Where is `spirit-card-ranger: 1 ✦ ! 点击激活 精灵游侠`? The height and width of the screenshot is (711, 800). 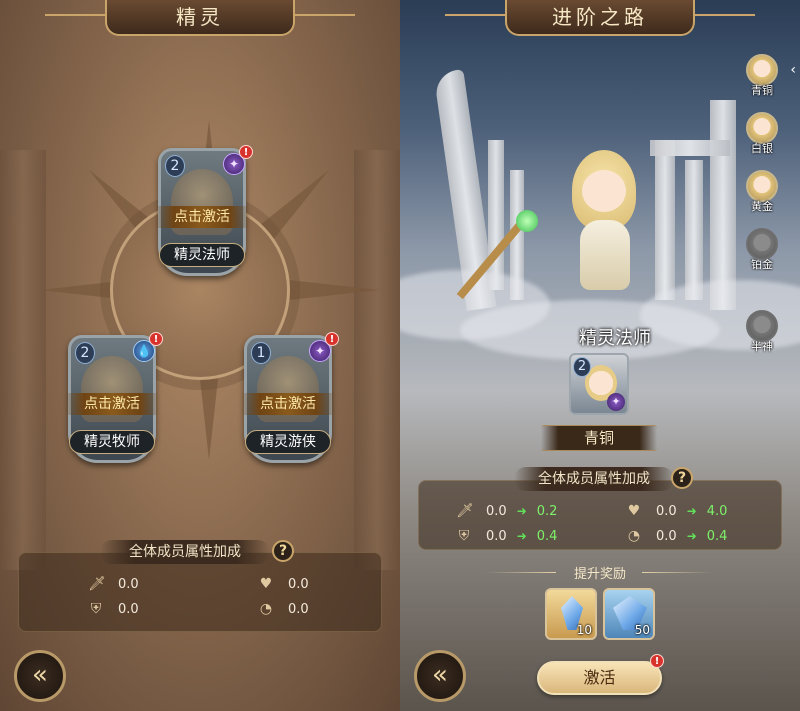 spirit-card-ranger: 1 ✦ ! 点击激活 精灵游侠 is located at coordinates (290, 397).